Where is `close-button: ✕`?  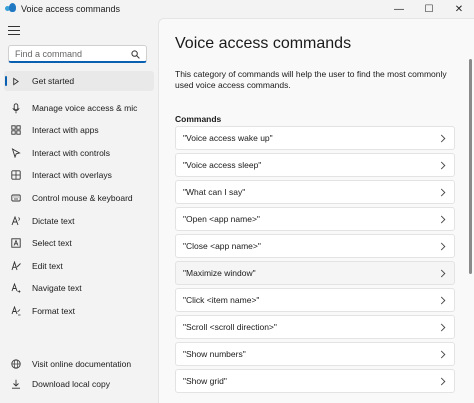 close-button: ✕ is located at coordinates (459, 9).